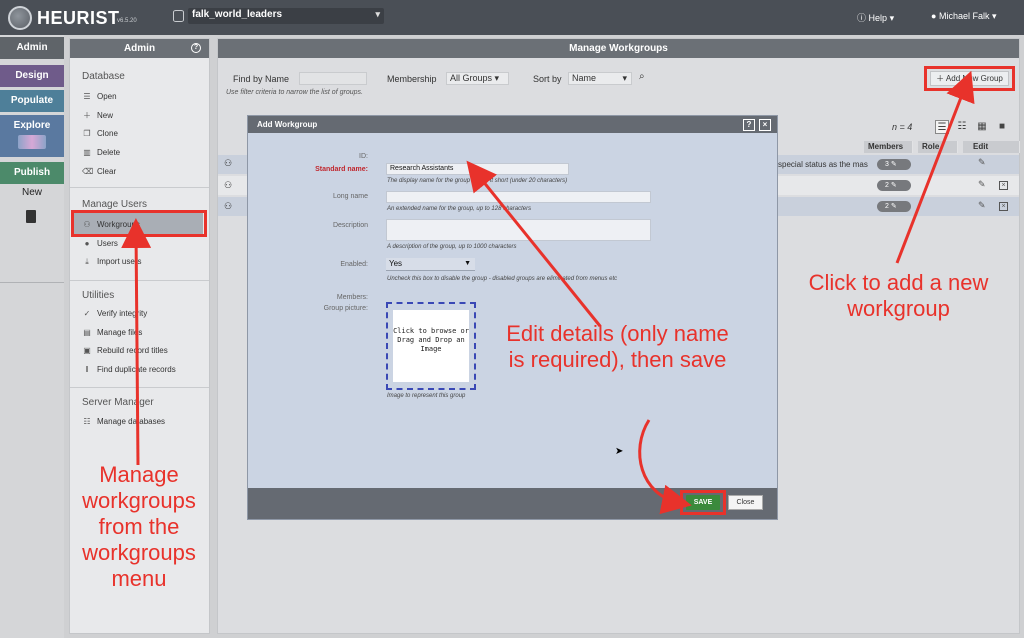  I want to click on sort-by-value: Name, so click(584, 78).